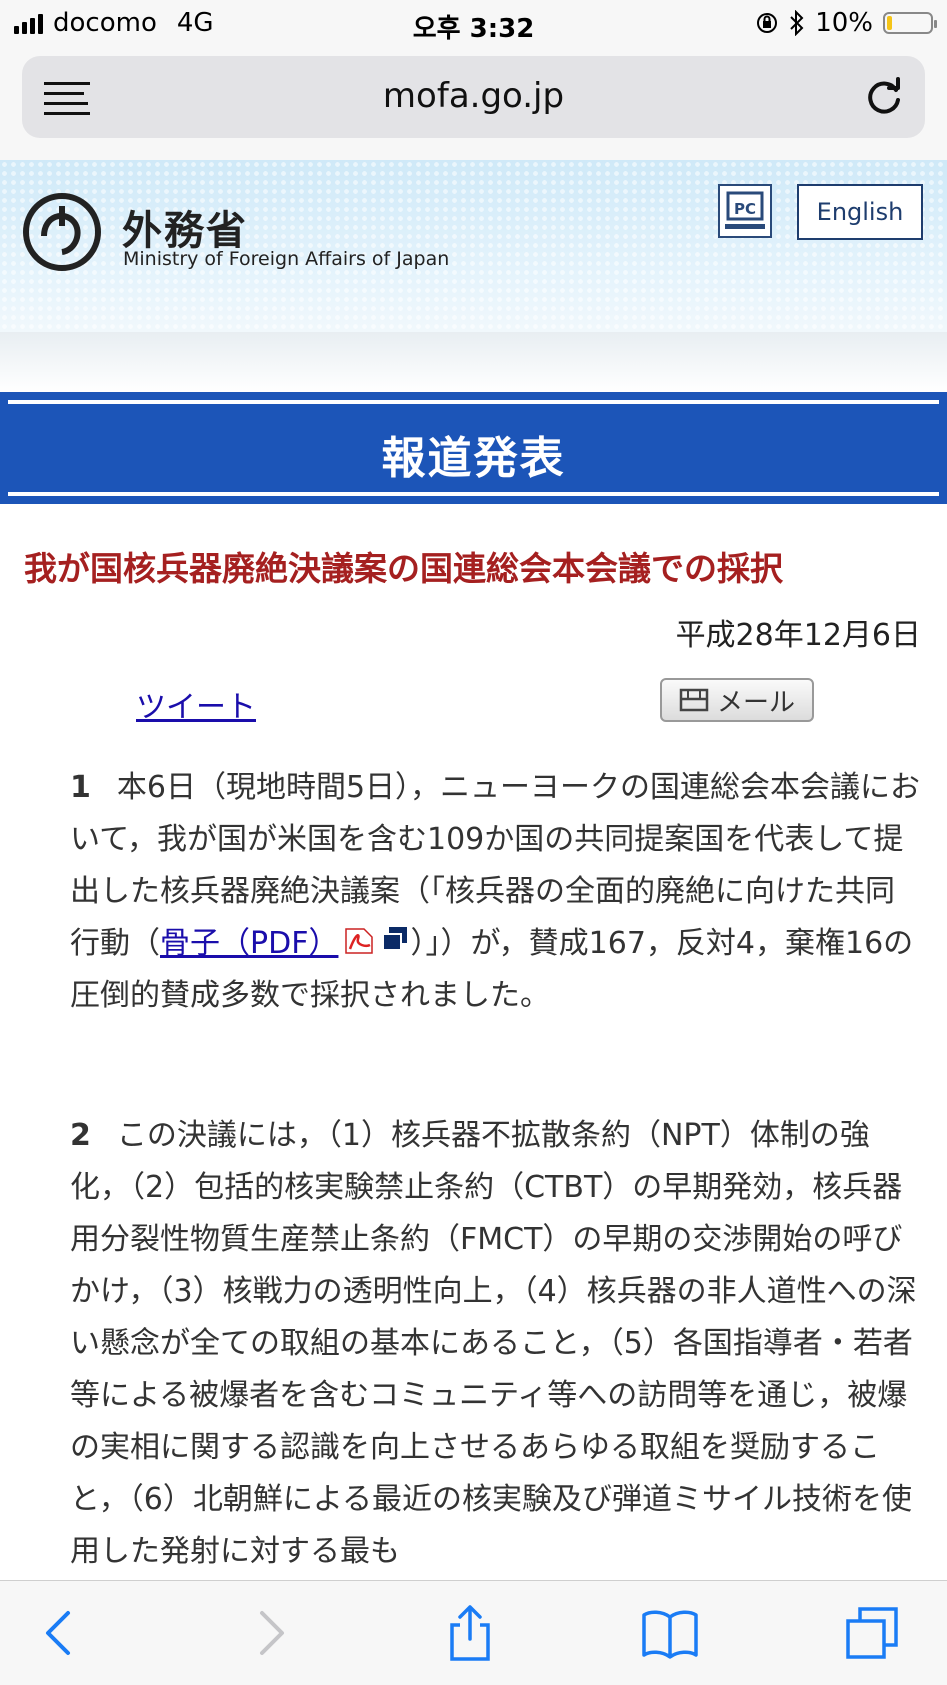 This screenshot has height=1685, width=947. I want to click on browser-toolbar, so click(473, 1632).